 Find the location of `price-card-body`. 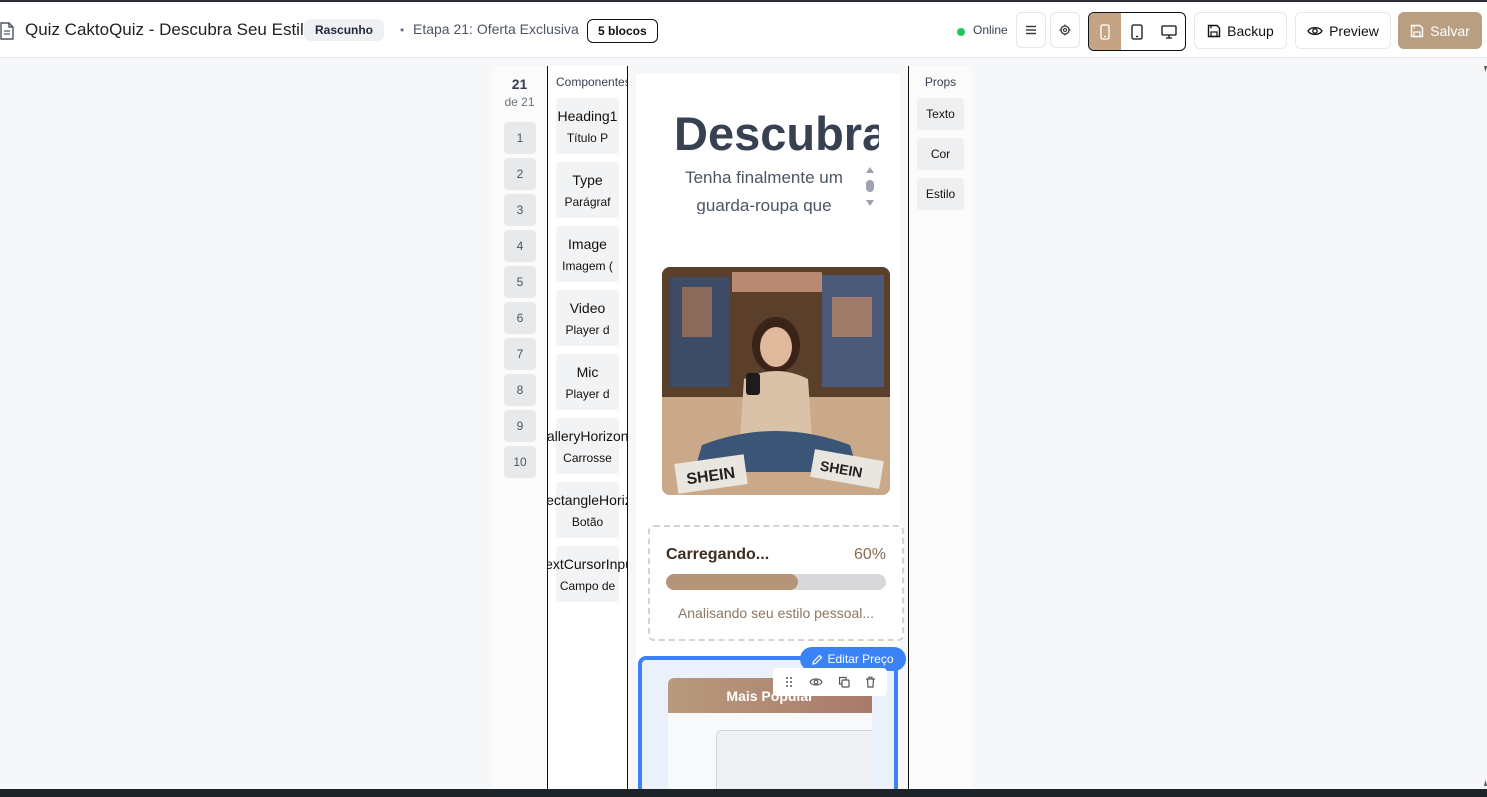

price-card-body is located at coordinates (794, 759).